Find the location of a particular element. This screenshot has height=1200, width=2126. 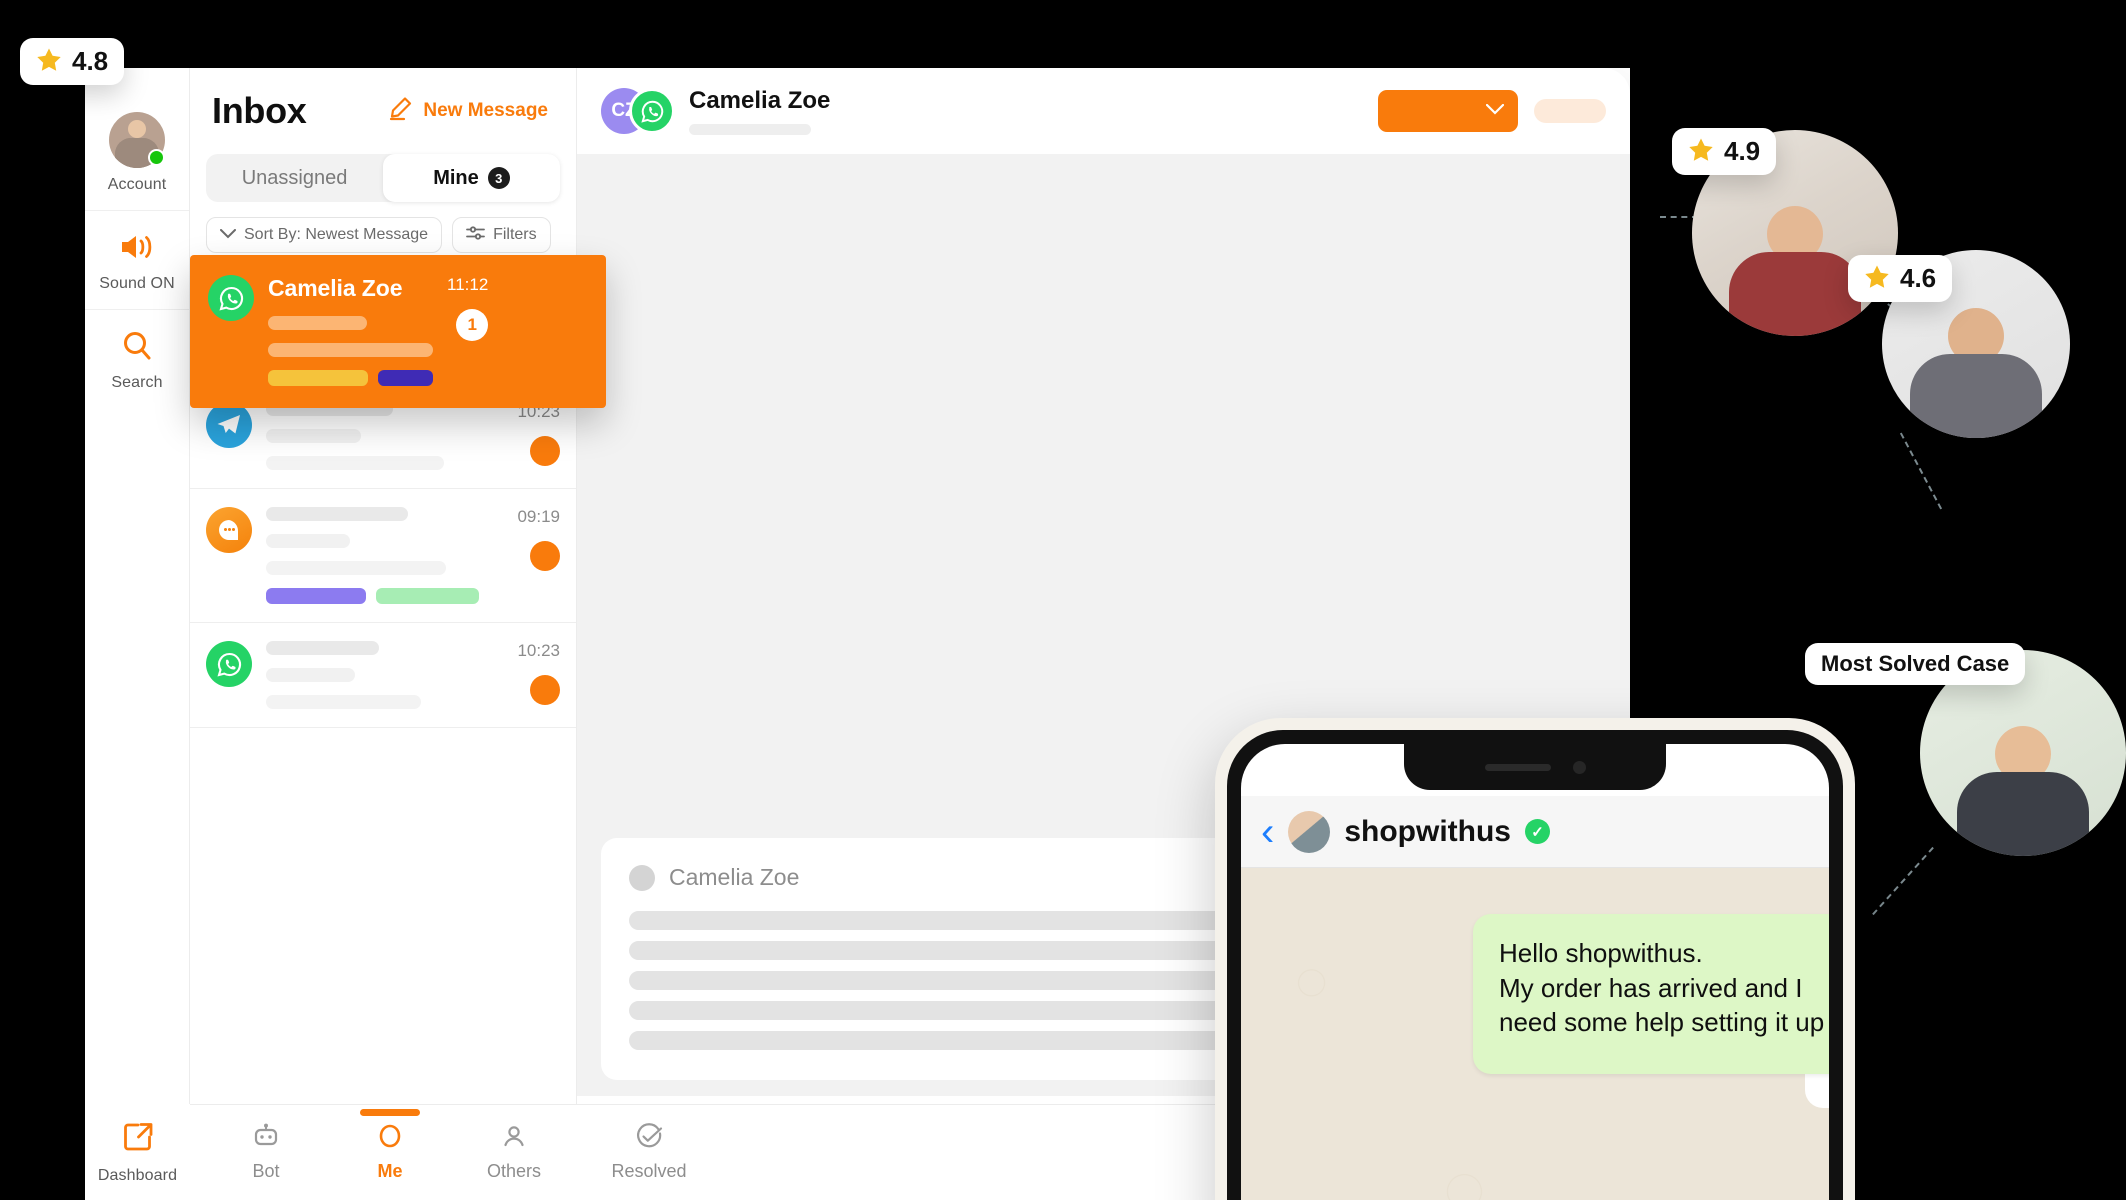

tab-label: Unassigned is located at coordinates (294, 177).